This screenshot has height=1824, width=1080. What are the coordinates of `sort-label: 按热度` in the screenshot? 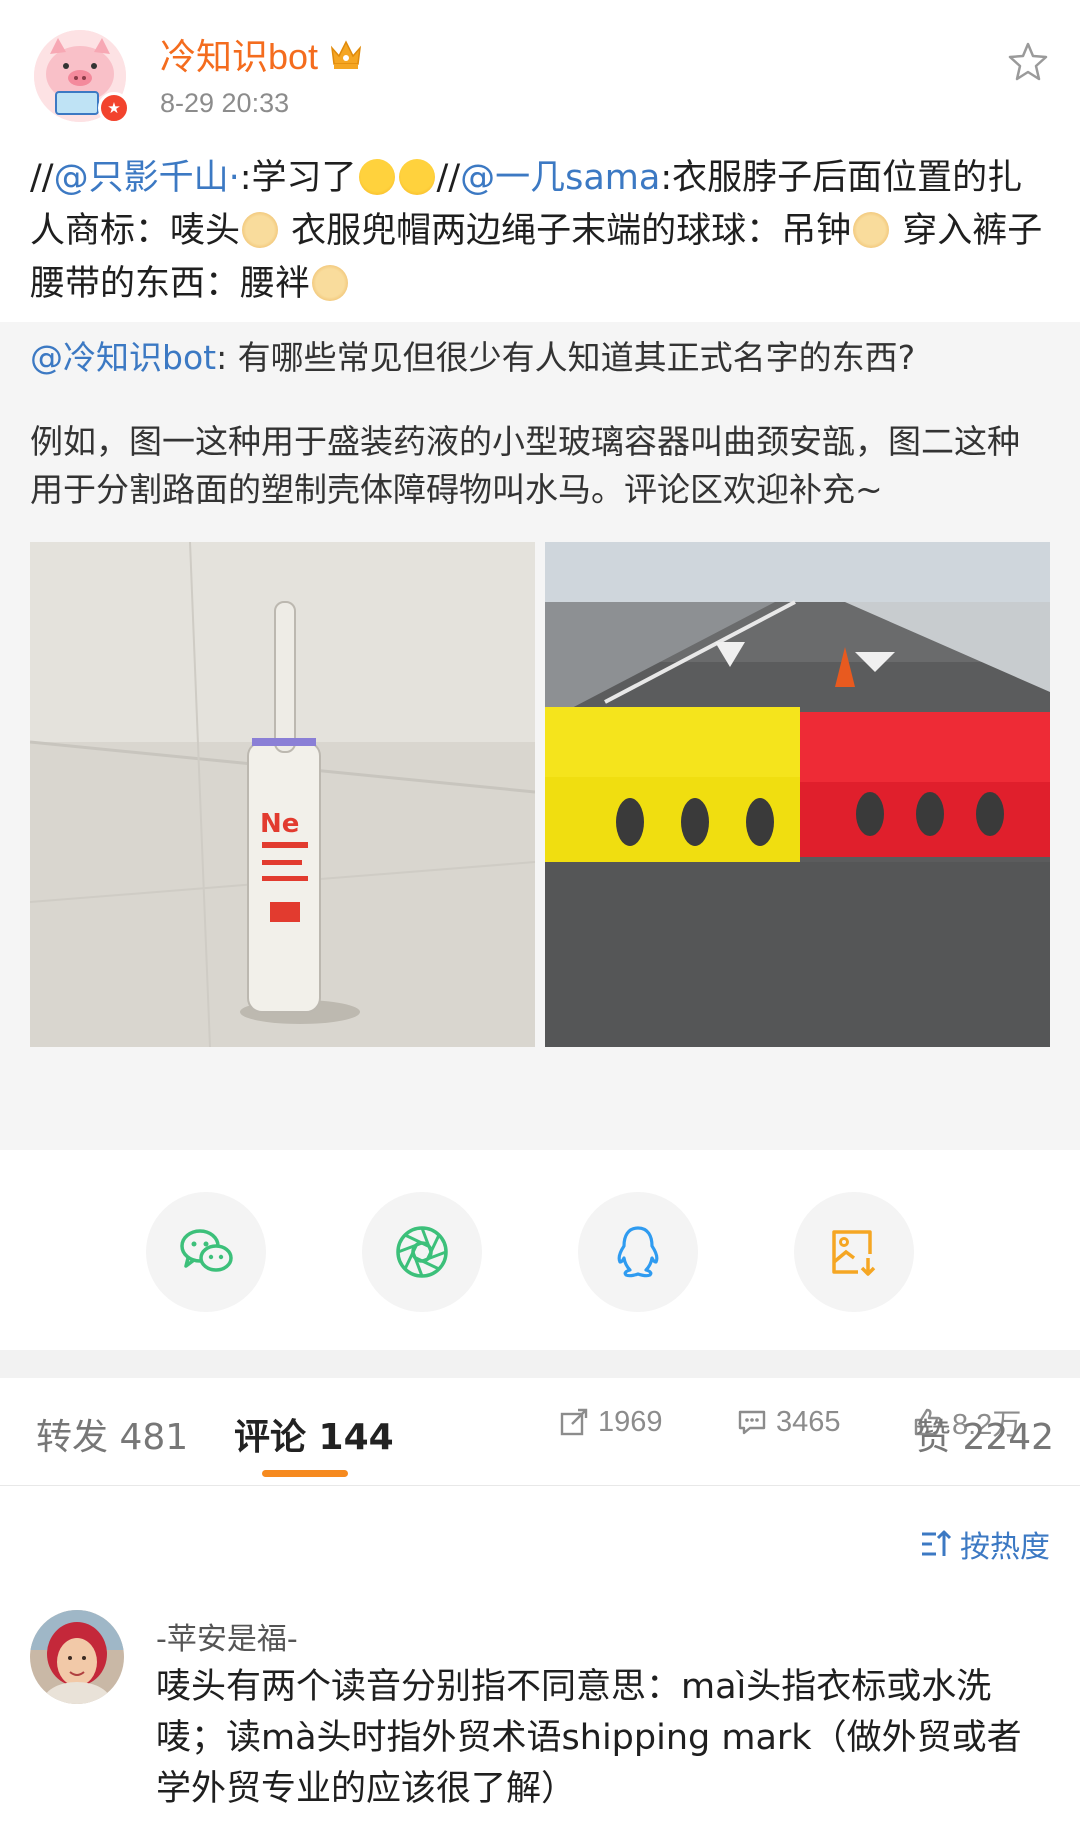 It's located at (1005, 1547).